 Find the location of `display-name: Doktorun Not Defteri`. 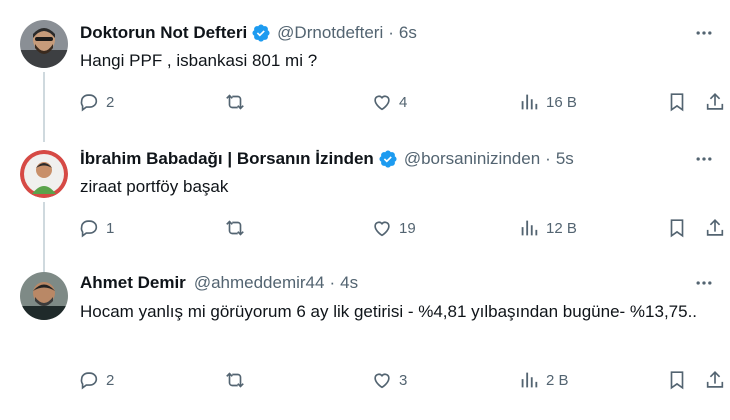

display-name: Doktorun Not Defteri is located at coordinates (163, 33).